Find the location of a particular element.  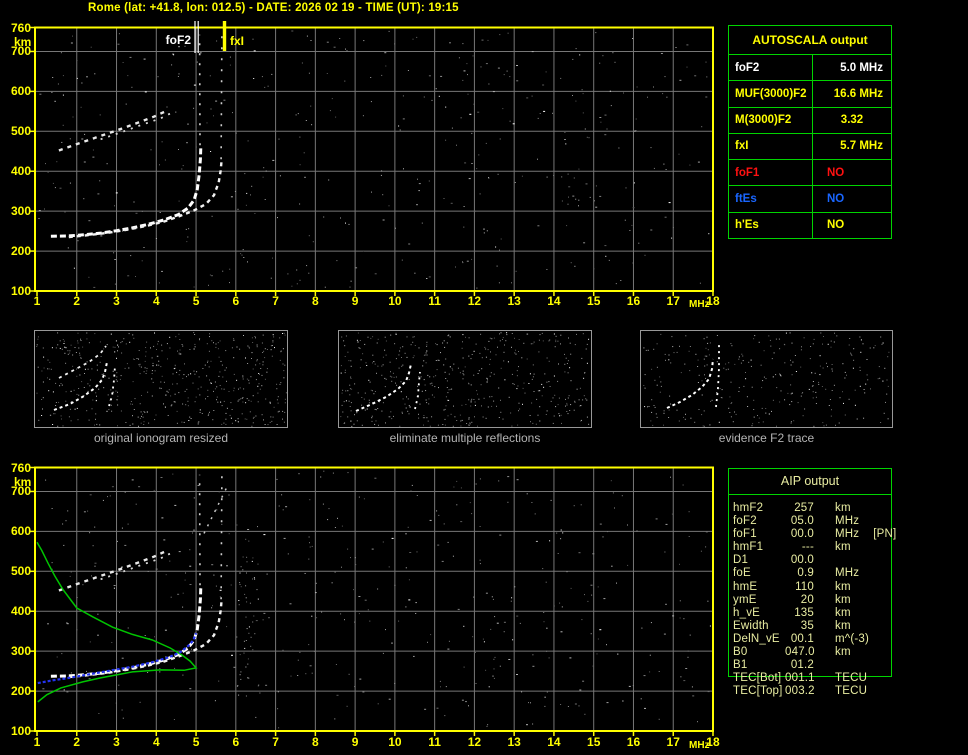

autoscala-row: foF1 NO is located at coordinates (810, 172).